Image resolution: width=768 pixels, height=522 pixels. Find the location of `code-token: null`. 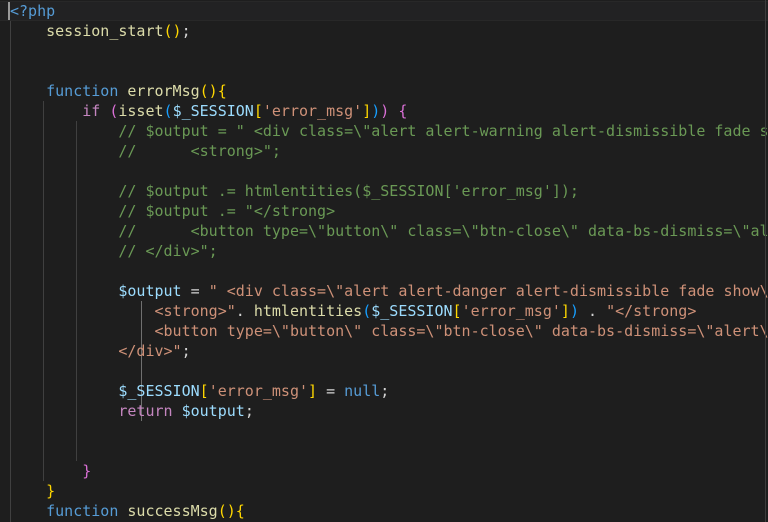

code-token: null is located at coordinates (362, 391).